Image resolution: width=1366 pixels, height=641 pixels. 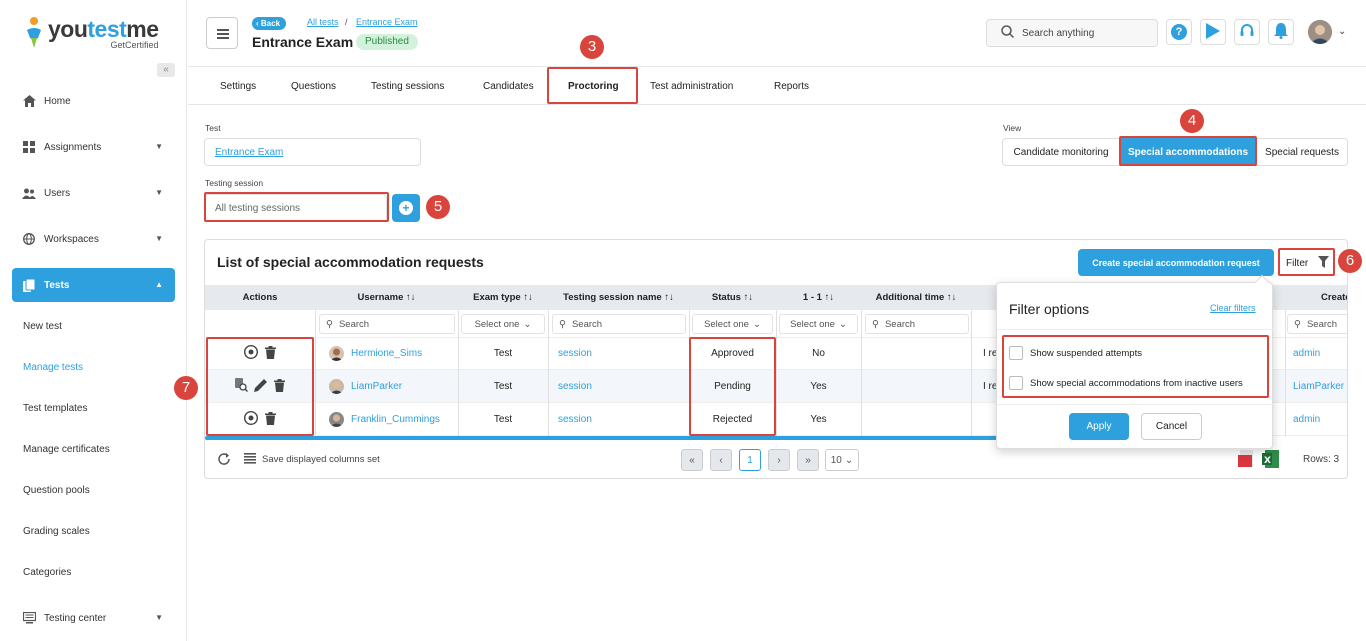 I want to click on exam-type-cell: Test, so click(x=503, y=386).